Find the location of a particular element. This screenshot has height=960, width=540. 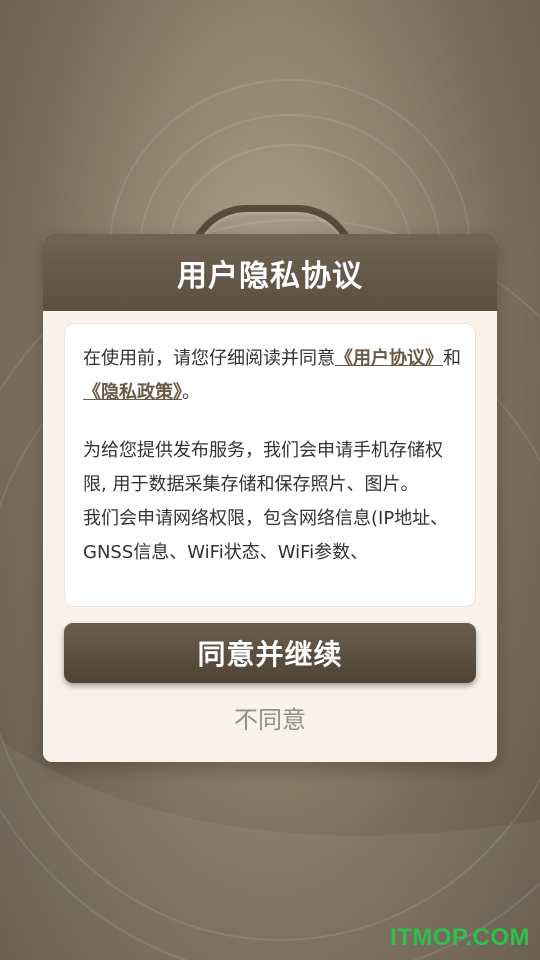

intro-suffix: 。 is located at coordinates (191, 392).